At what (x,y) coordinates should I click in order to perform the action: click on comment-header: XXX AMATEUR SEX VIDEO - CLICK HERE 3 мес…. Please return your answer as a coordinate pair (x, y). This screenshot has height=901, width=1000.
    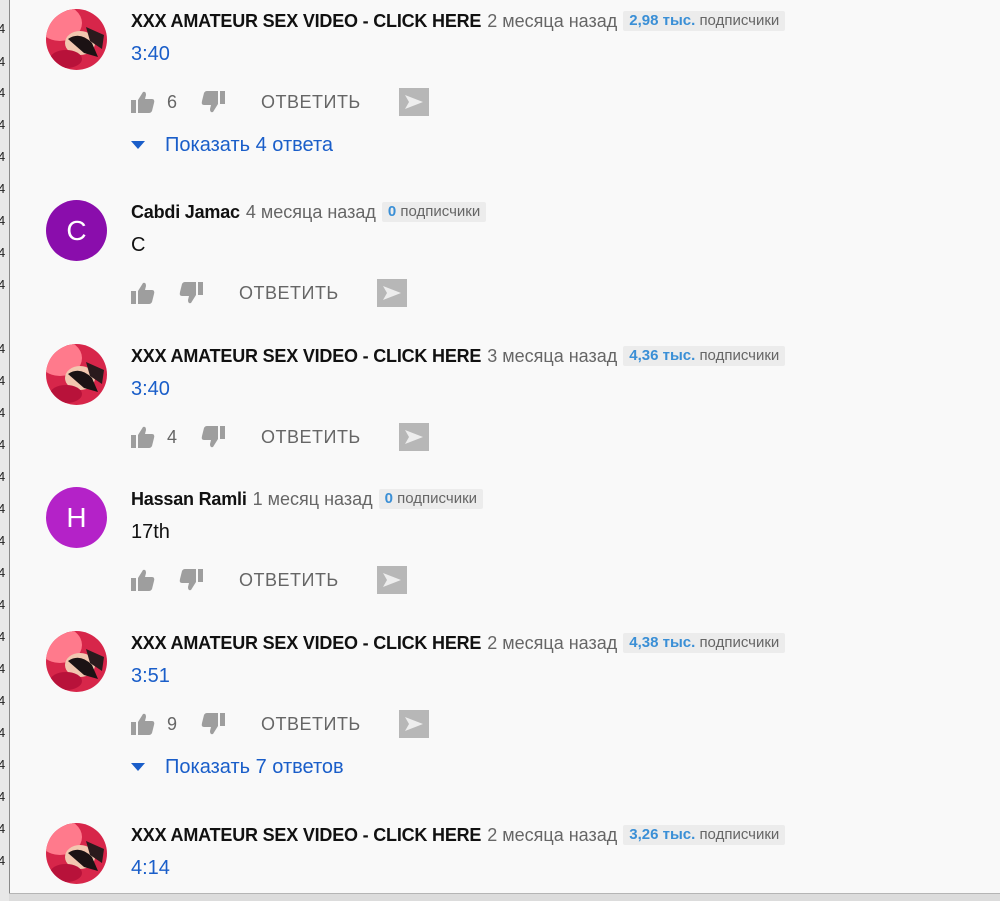
    Looking at the image, I should click on (458, 356).